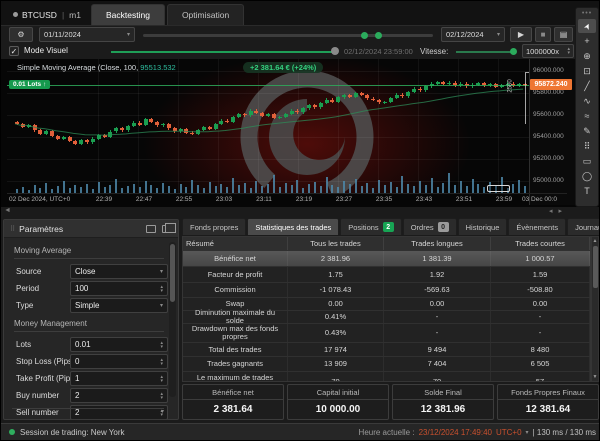 This screenshot has height=441, width=600. What do you see at coordinates (548, 114) in the screenshot?
I see `price-tick-label: 95600.000` at bounding box center [548, 114].